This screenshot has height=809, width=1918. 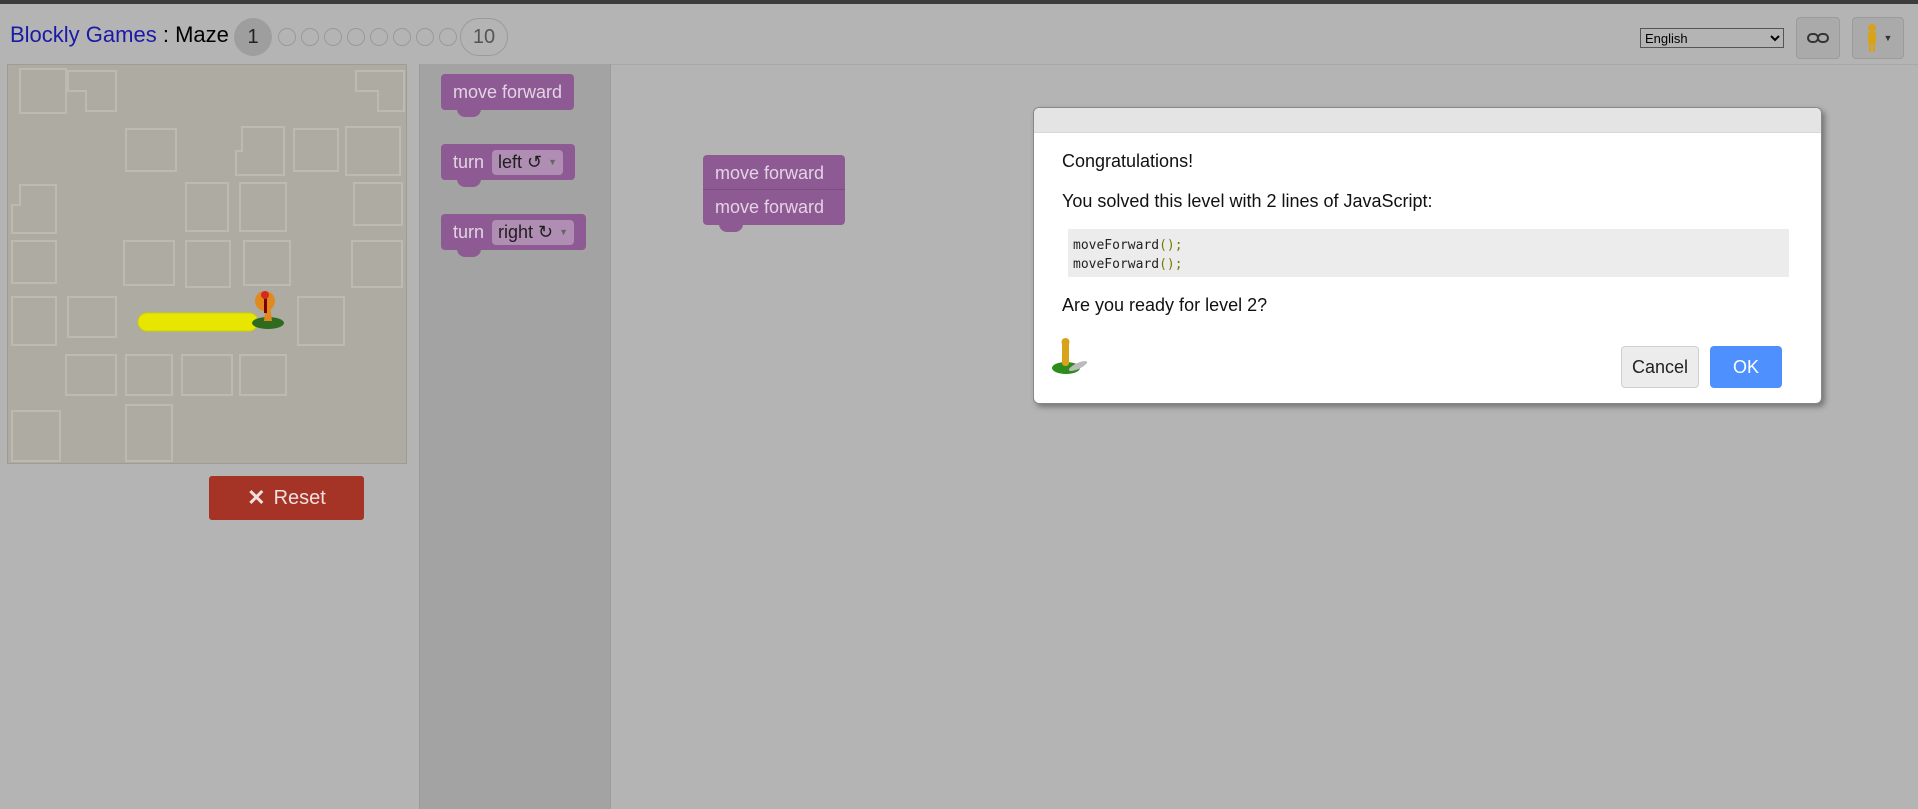 I want to click on game-name: Maze, so click(x=202, y=34).